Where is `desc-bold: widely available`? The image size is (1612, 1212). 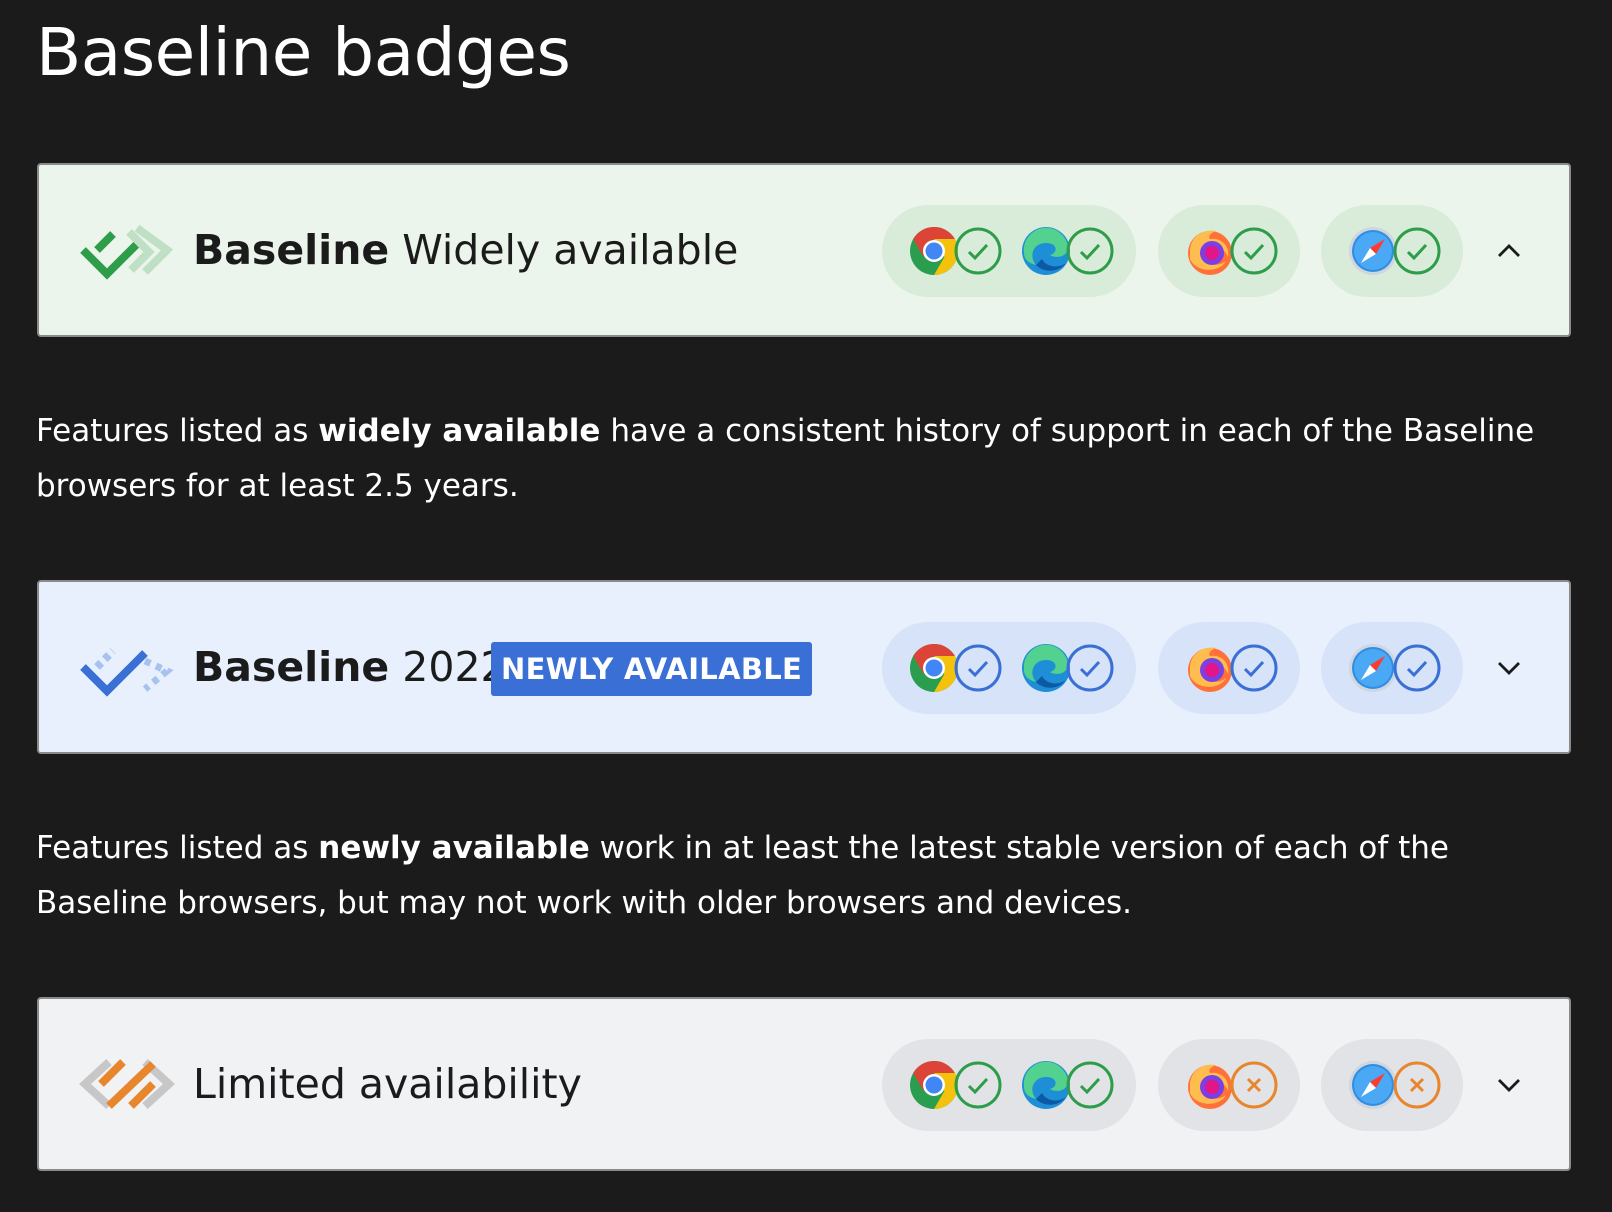 desc-bold: widely available is located at coordinates (459, 431).